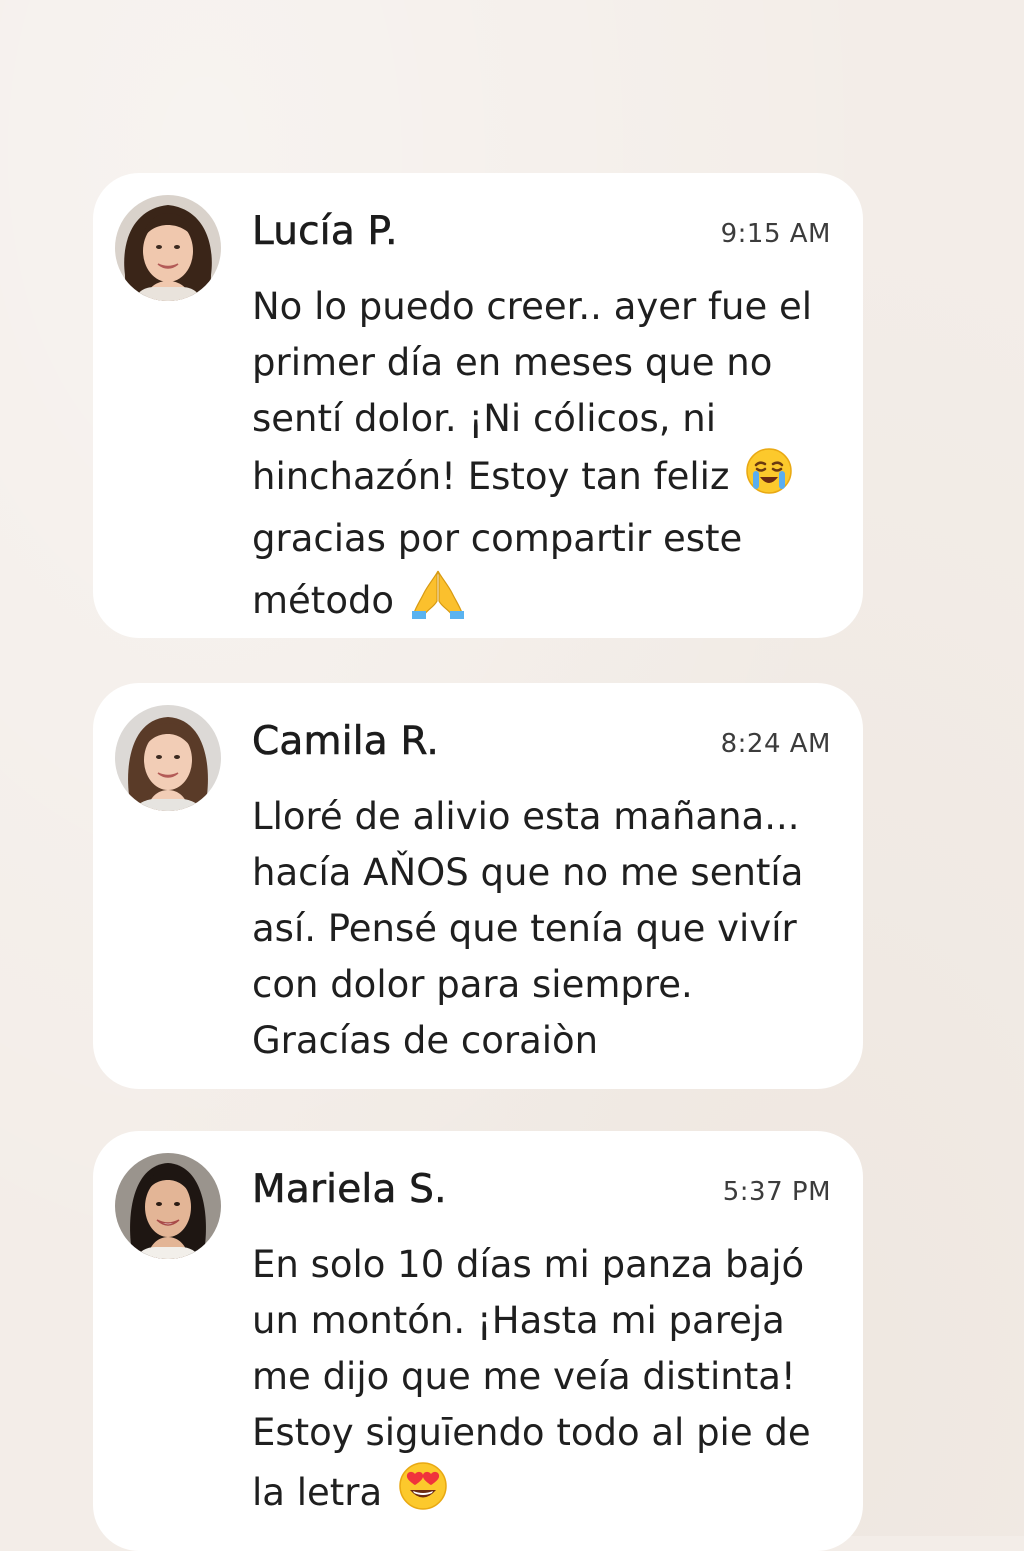  I want to click on message-time: 8:24 AM, so click(775, 744).